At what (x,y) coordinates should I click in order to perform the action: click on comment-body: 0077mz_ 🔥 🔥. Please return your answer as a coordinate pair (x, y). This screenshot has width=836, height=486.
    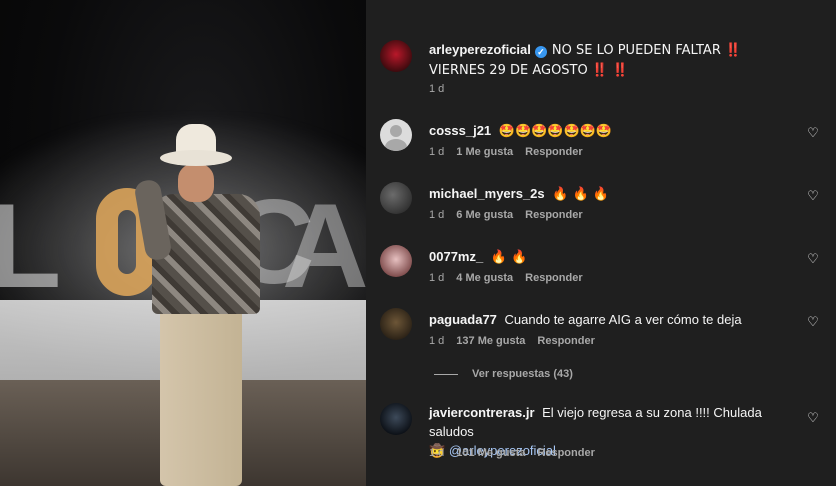
    Looking at the image, I should click on (614, 257).